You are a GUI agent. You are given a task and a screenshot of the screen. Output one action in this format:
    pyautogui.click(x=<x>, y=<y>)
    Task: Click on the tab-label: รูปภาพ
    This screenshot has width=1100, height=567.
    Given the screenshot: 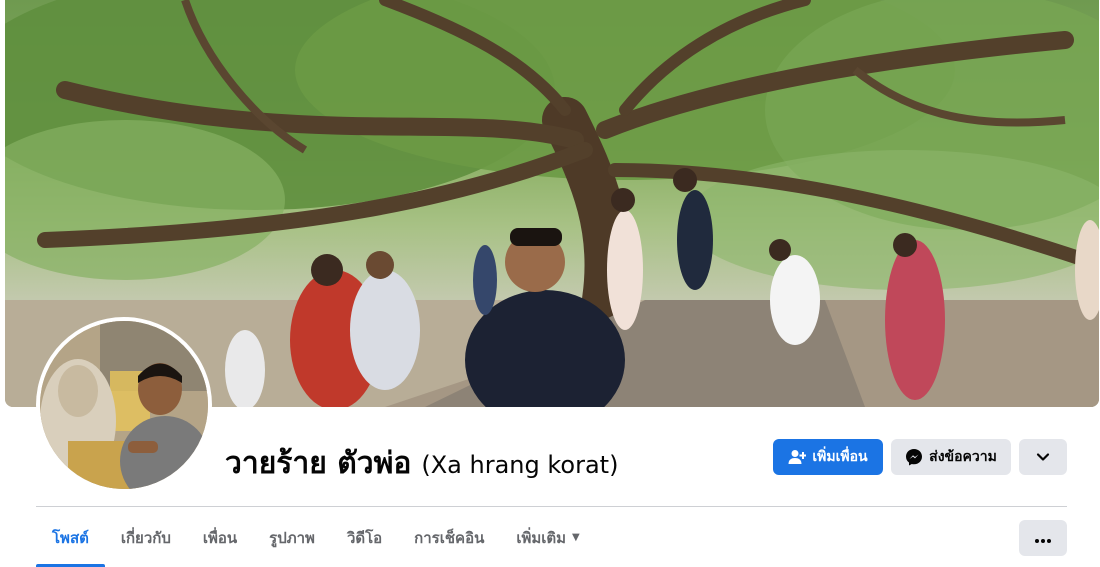 What is the action you would take?
    pyautogui.click(x=292, y=537)
    